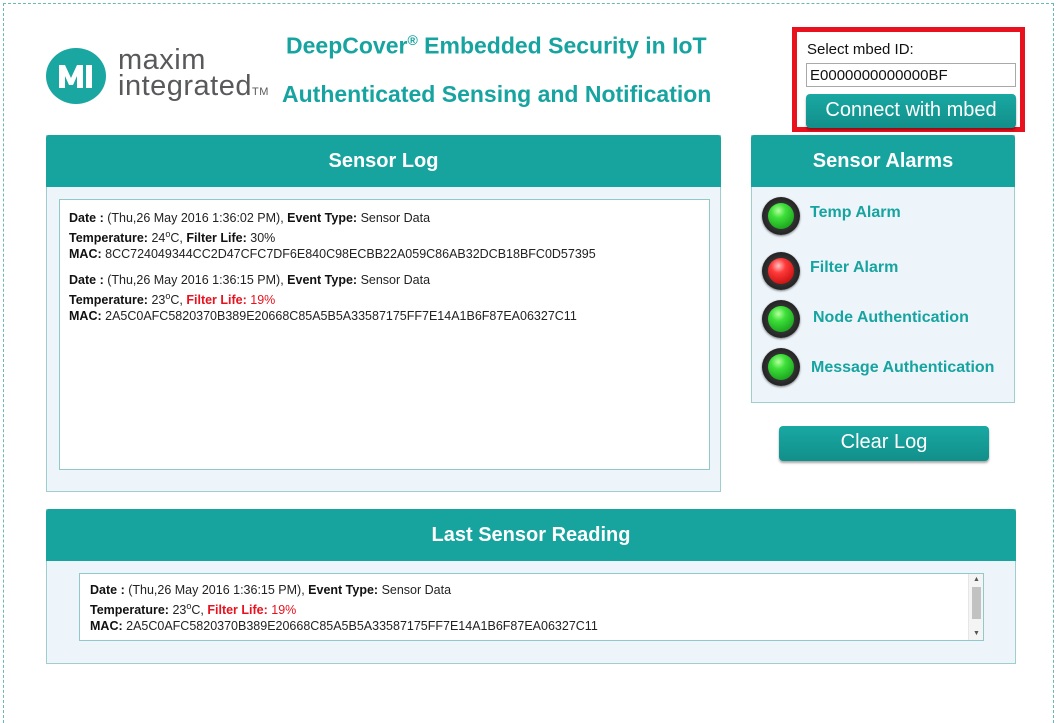 This screenshot has height=723, width=1057. I want to click on filter-alarm-indicator-icon, so click(781, 271).